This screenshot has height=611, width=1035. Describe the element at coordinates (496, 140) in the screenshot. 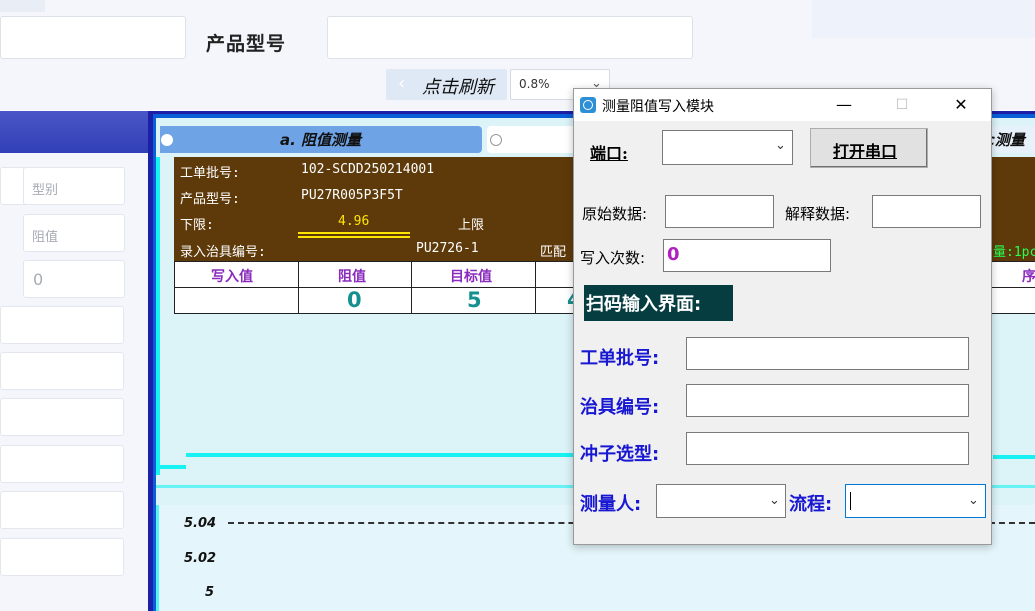

I see `tab-b-dot` at that location.